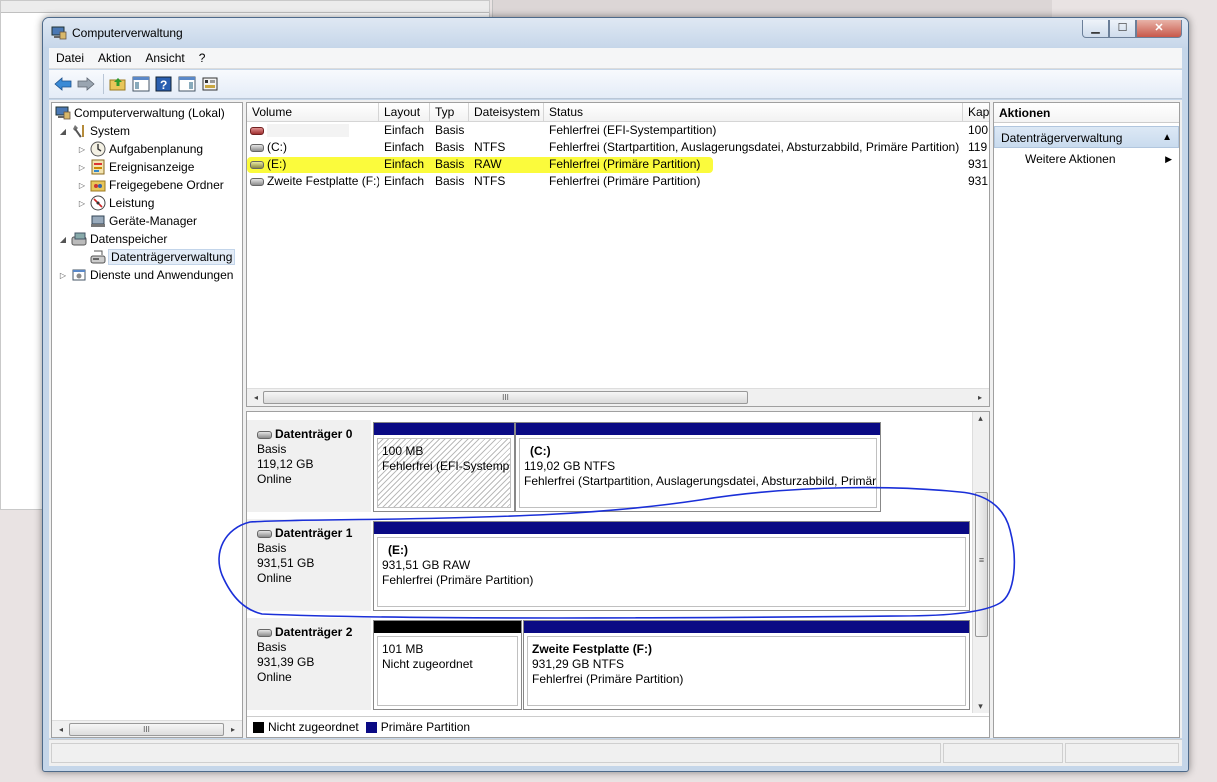 The height and width of the screenshot is (782, 1217). I want to click on tree-item-freigegebene-ordner: ▷ Freigegebene Ordner, so click(150, 185).